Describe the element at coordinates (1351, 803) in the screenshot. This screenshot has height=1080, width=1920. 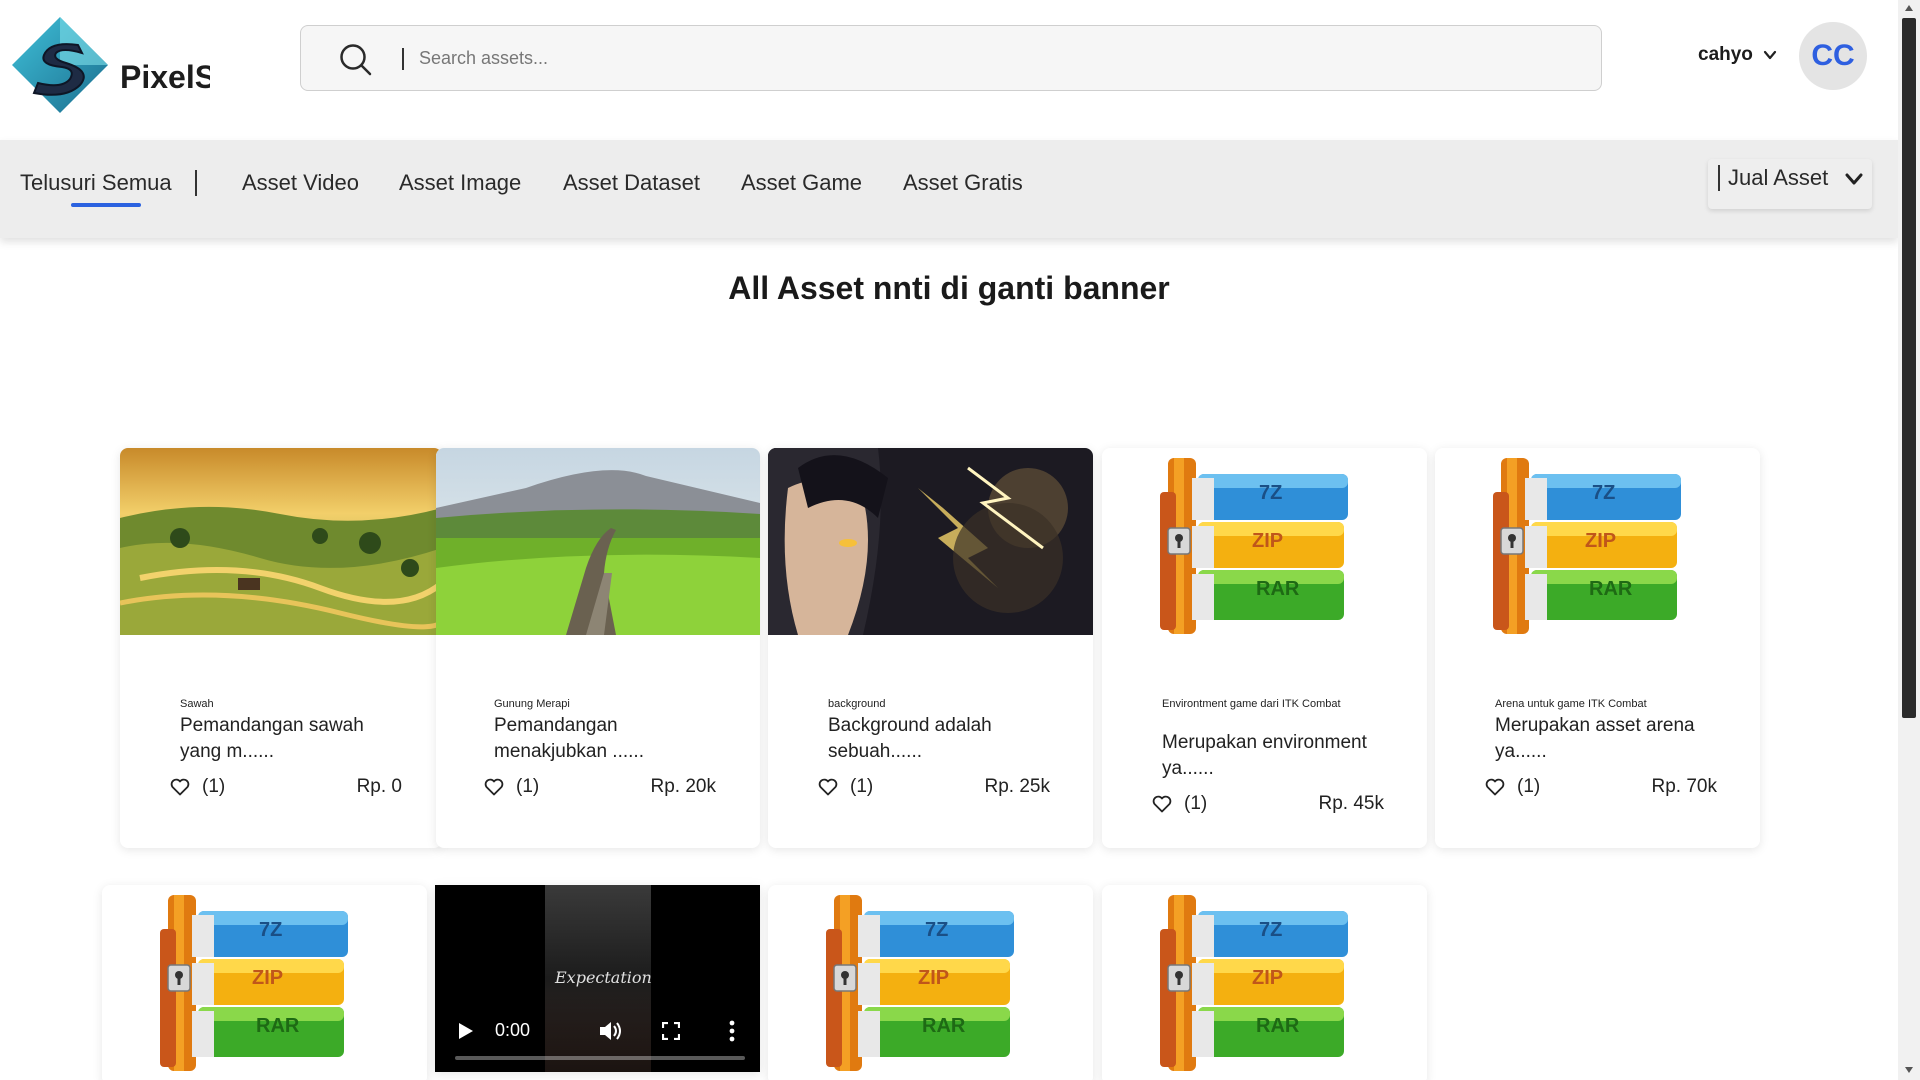
I see `asset-price: Rp. 45k` at that location.